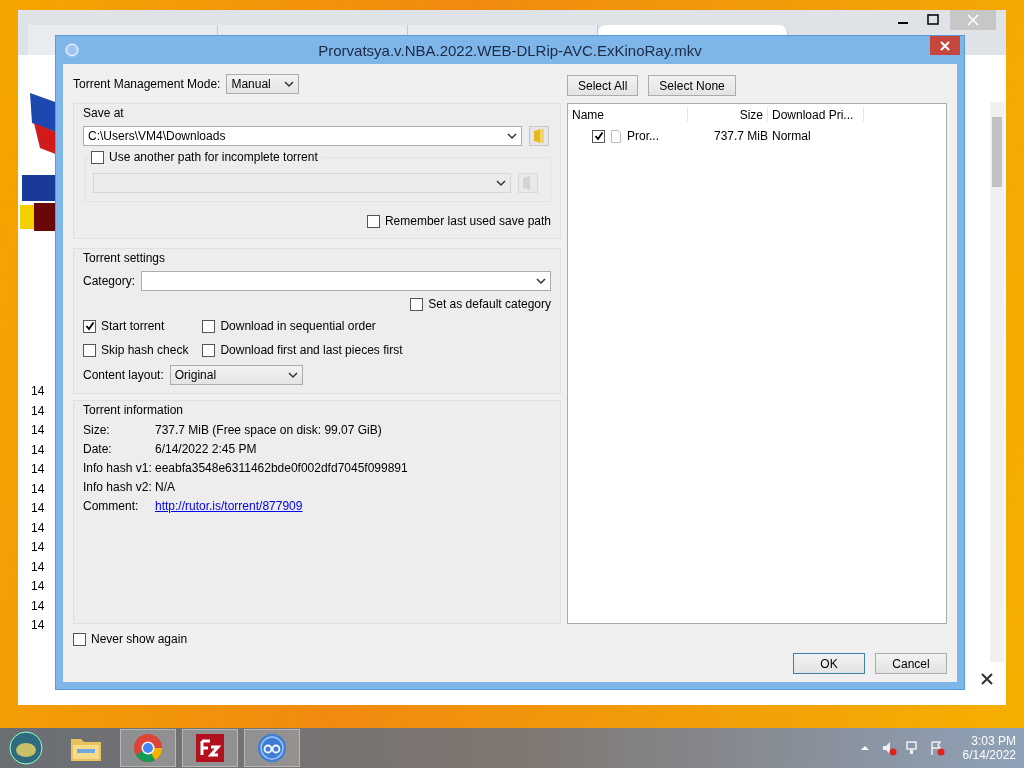 This screenshot has height=768, width=1024. Describe the element at coordinates (740, 136) in the screenshot. I see `file-size: 737.7 MiB` at that location.